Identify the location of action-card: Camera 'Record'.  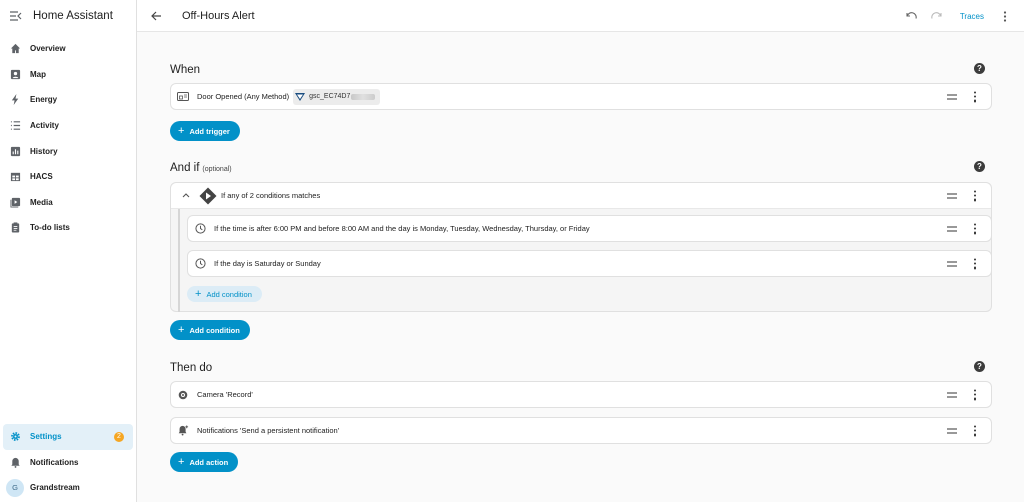
(581, 394).